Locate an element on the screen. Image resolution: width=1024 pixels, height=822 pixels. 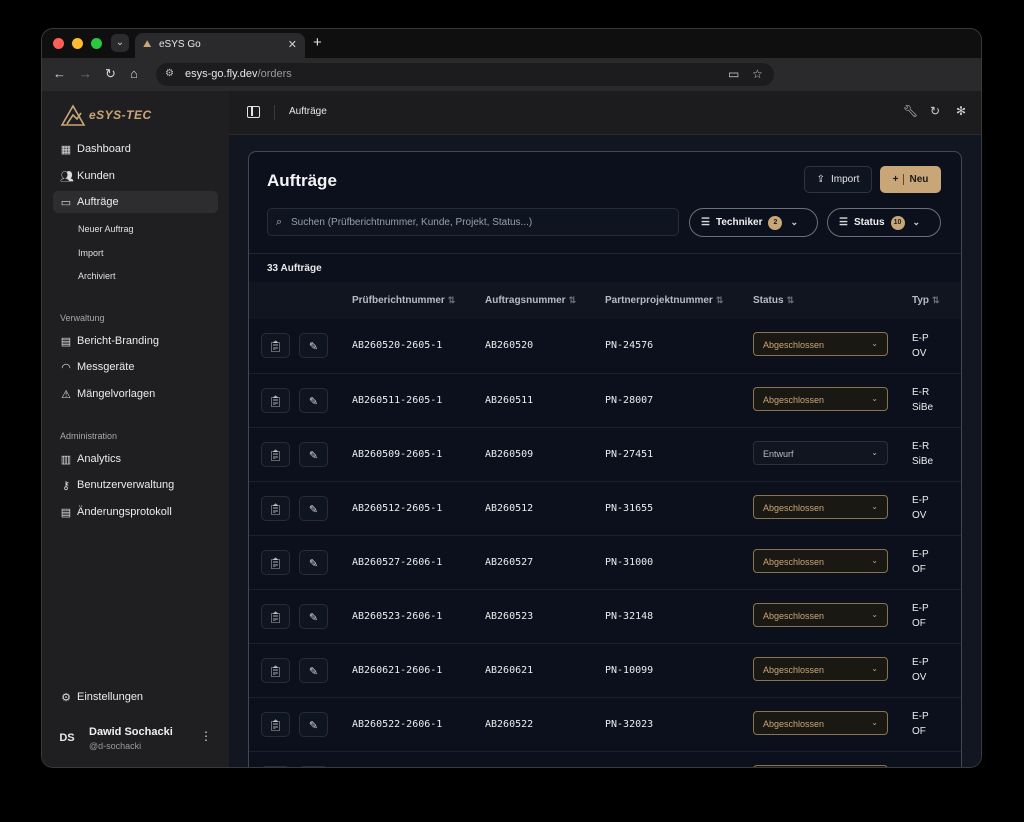
back-arrow-icon: ← is located at coordinates (59, 73).